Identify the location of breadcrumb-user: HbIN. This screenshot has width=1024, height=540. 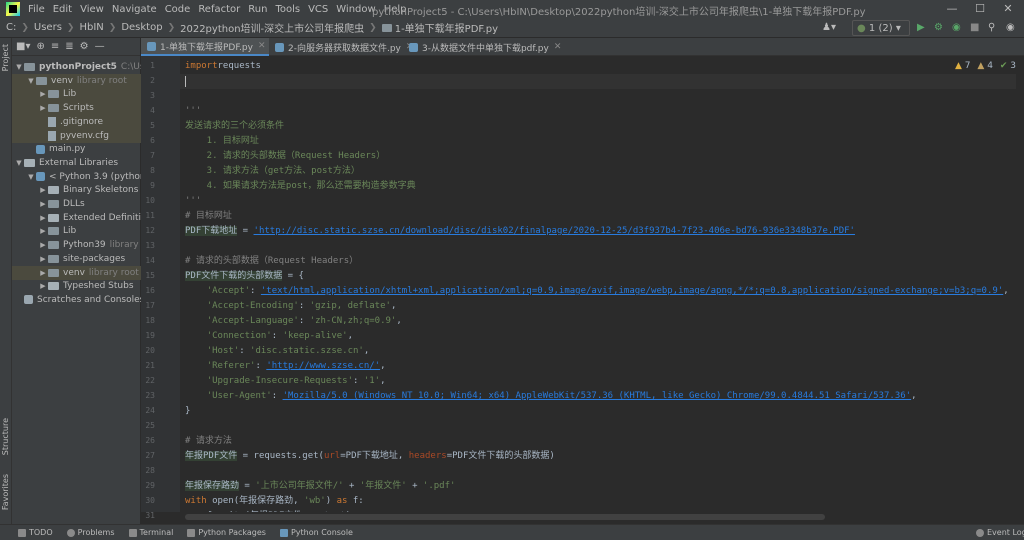
(91, 27).